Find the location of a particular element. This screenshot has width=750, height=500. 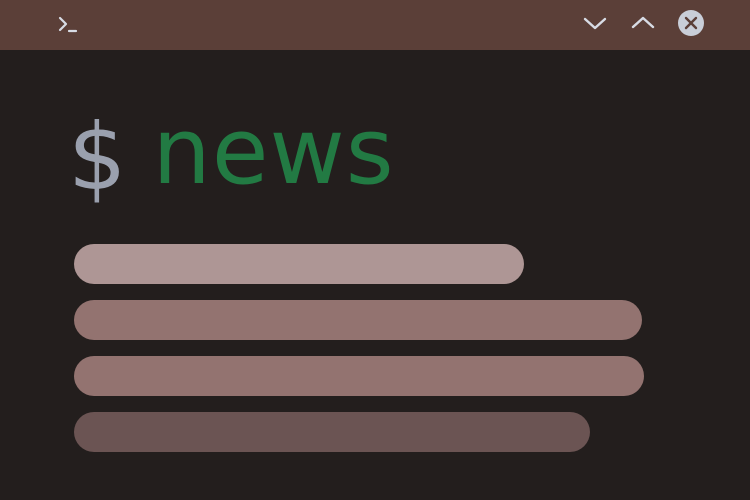

maximize-button is located at coordinates (643, 25).